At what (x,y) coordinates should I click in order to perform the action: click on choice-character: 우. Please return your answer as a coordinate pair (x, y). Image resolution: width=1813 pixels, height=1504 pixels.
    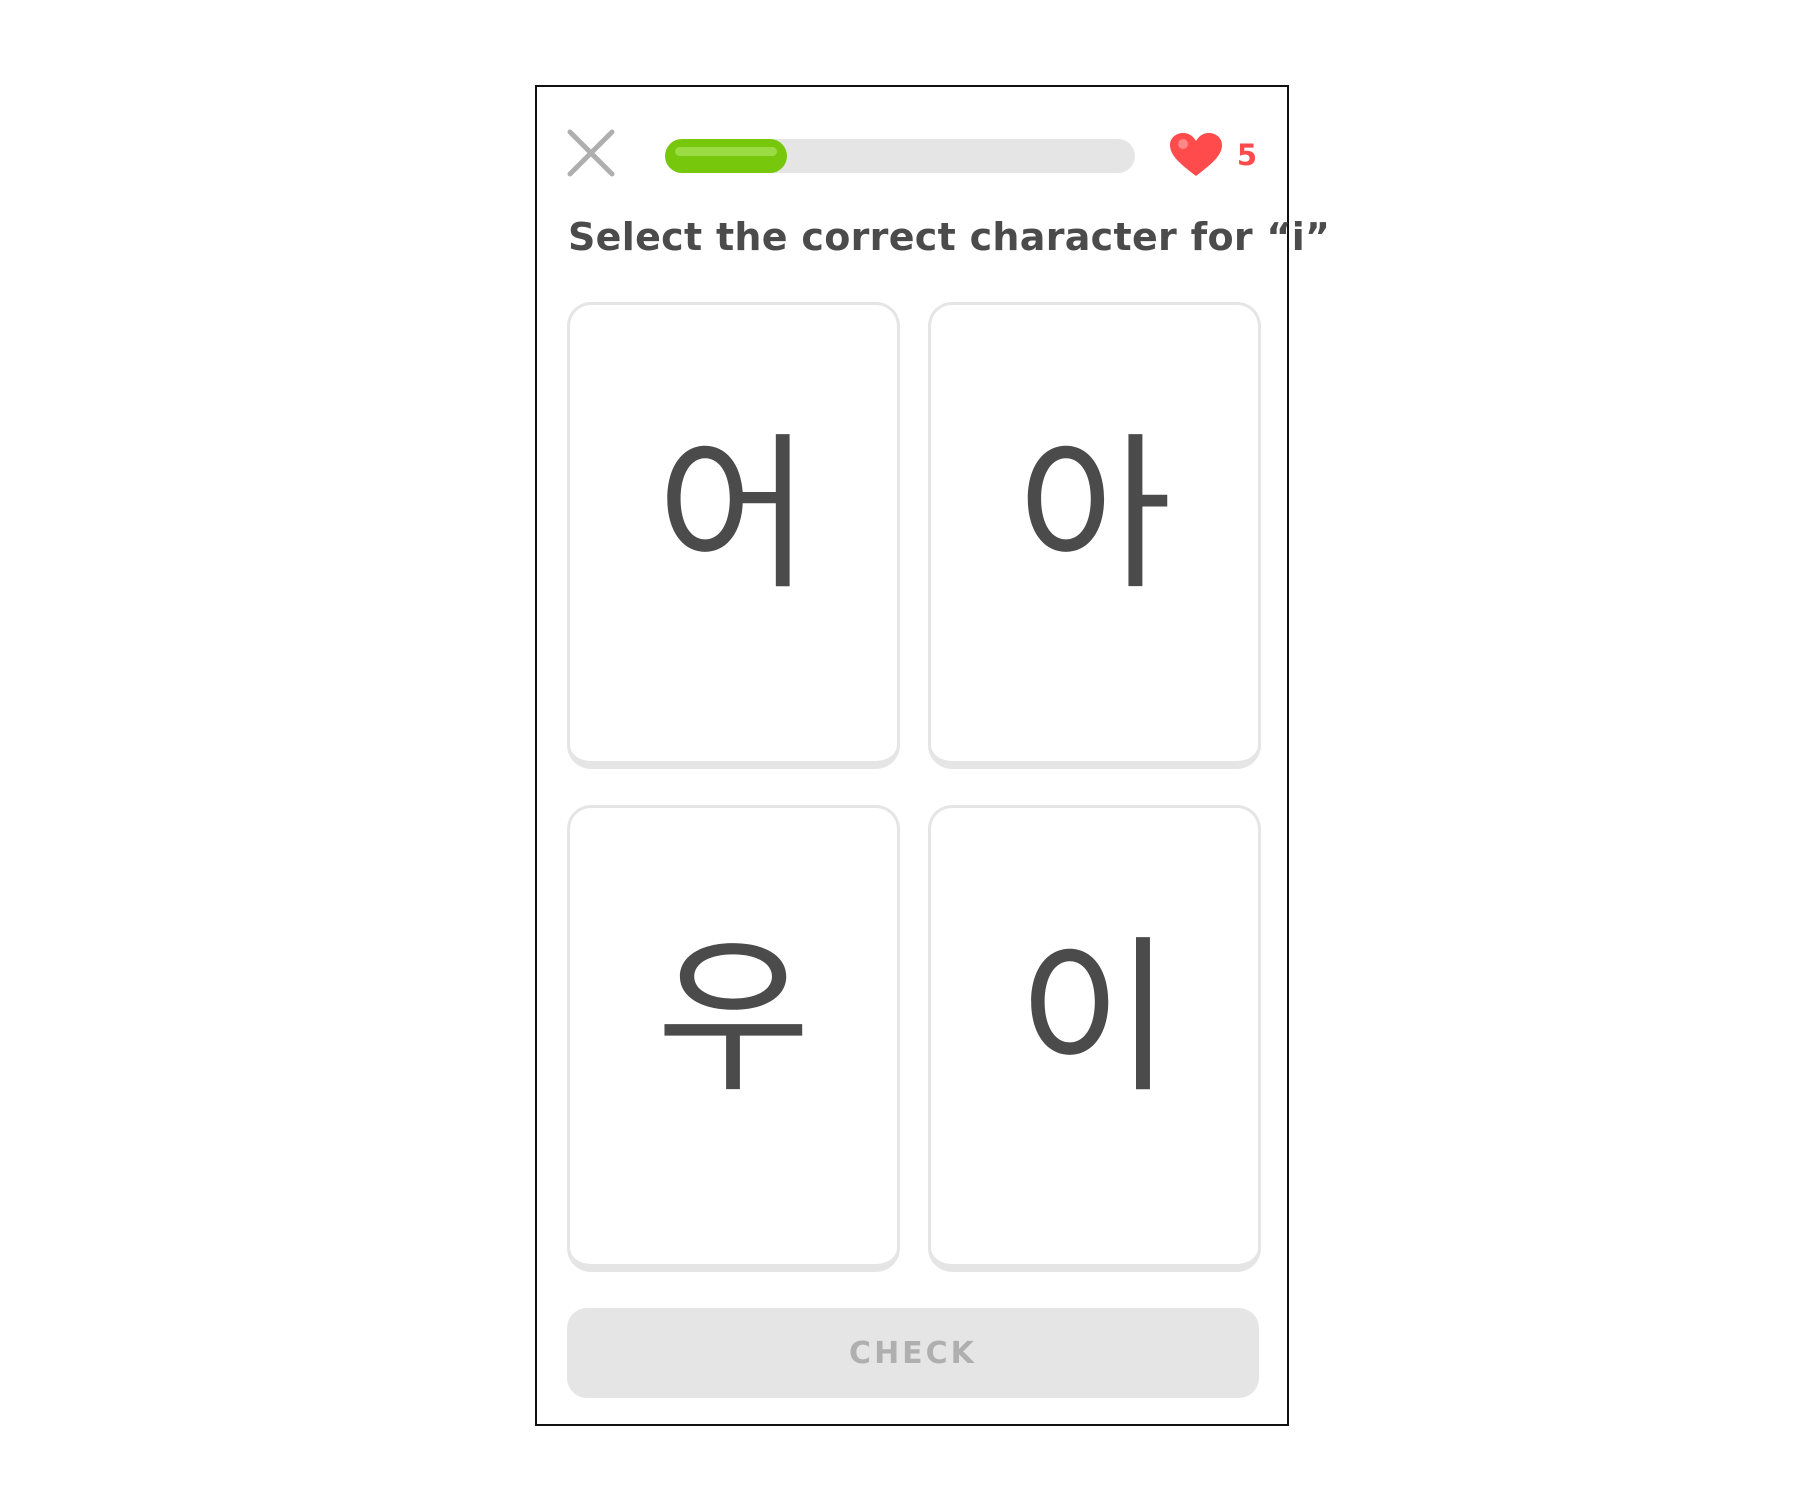
    Looking at the image, I should click on (733, 1018).